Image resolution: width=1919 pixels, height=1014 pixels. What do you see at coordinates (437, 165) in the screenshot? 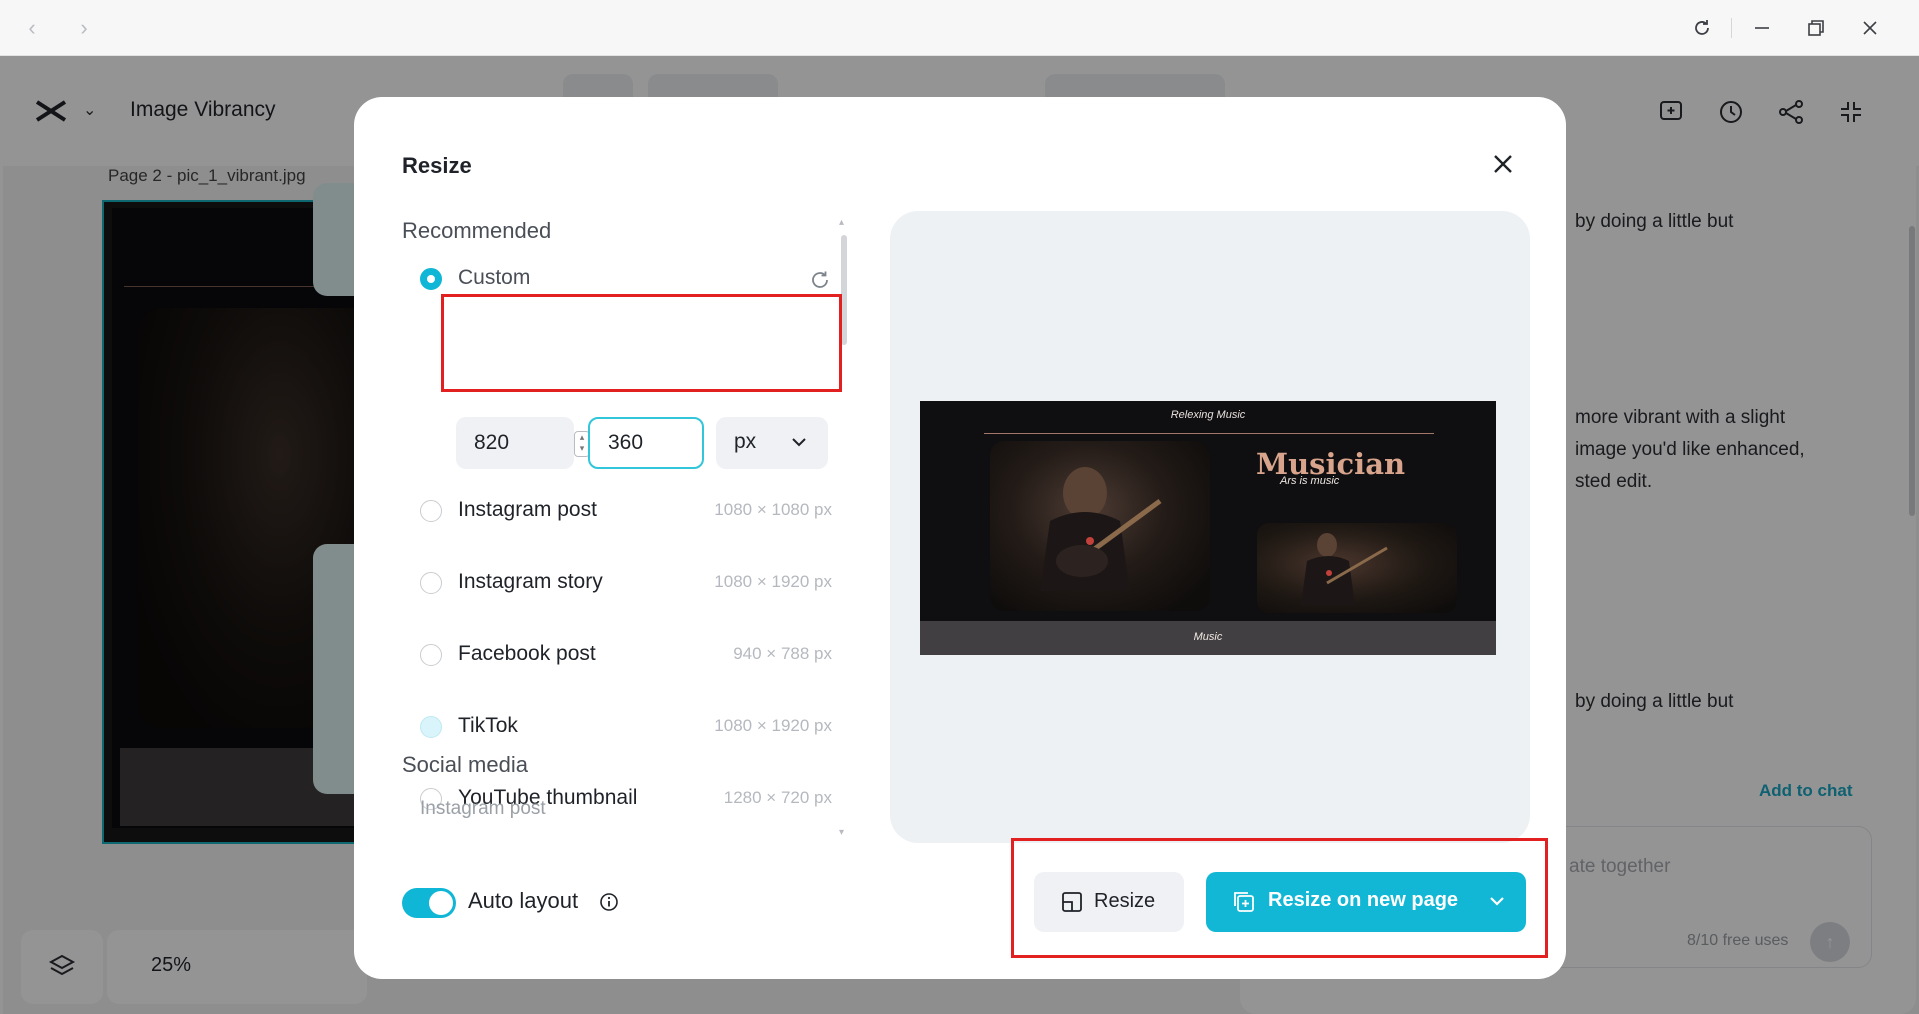
I see `dialog-title: Resize` at bounding box center [437, 165].